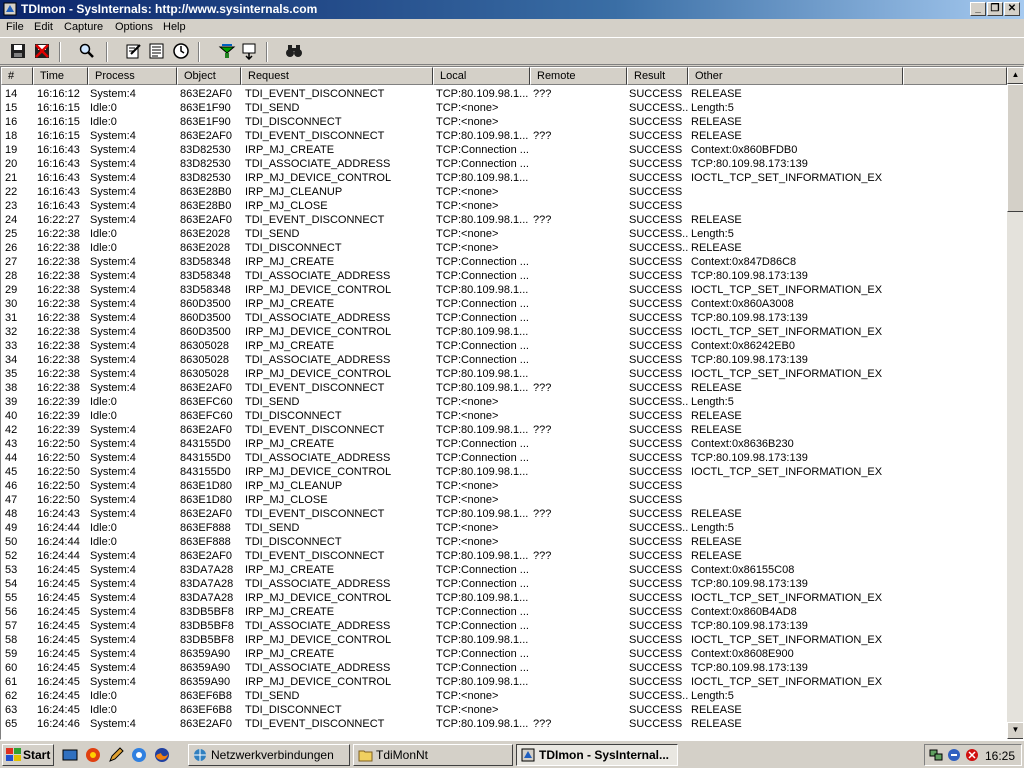  I want to click on autoscroll-icon, so click(249, 51).